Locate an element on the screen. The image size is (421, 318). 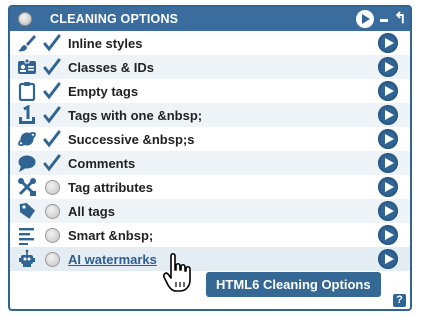
option-row-ai-watermarks: AI watermarks is located at coordinates (210, 259).